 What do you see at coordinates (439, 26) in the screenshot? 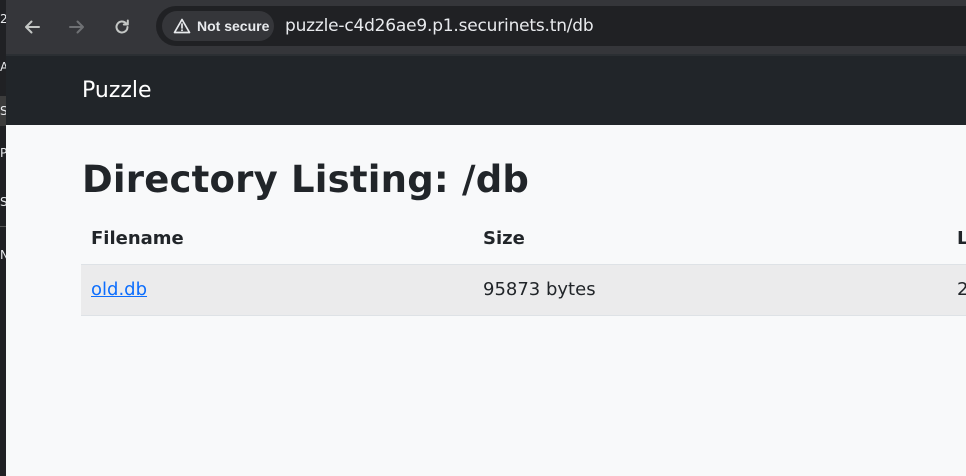
I see `url-text: puzzle-c4d26ae9.p1.securinets.tn/db` at bounding box center [439, 26].